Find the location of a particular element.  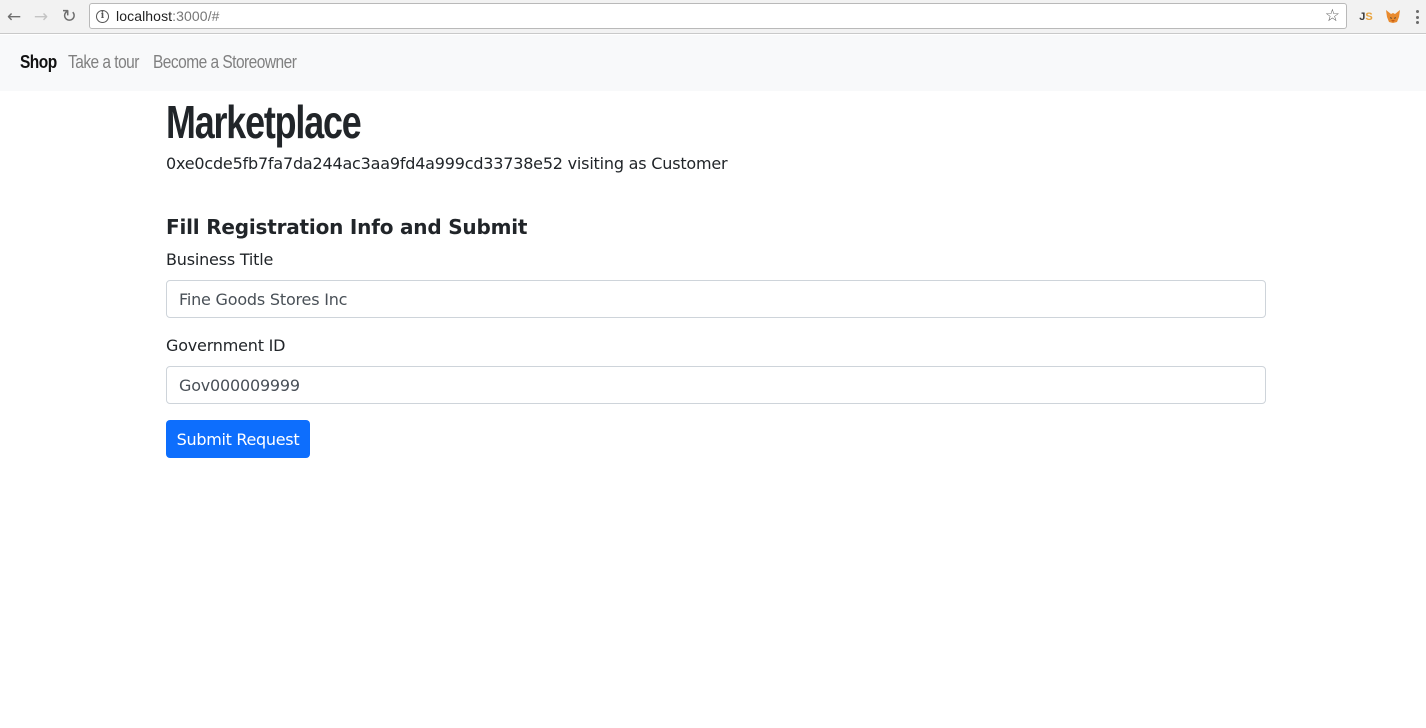

government-id-input is located at coordinates (716, 385).